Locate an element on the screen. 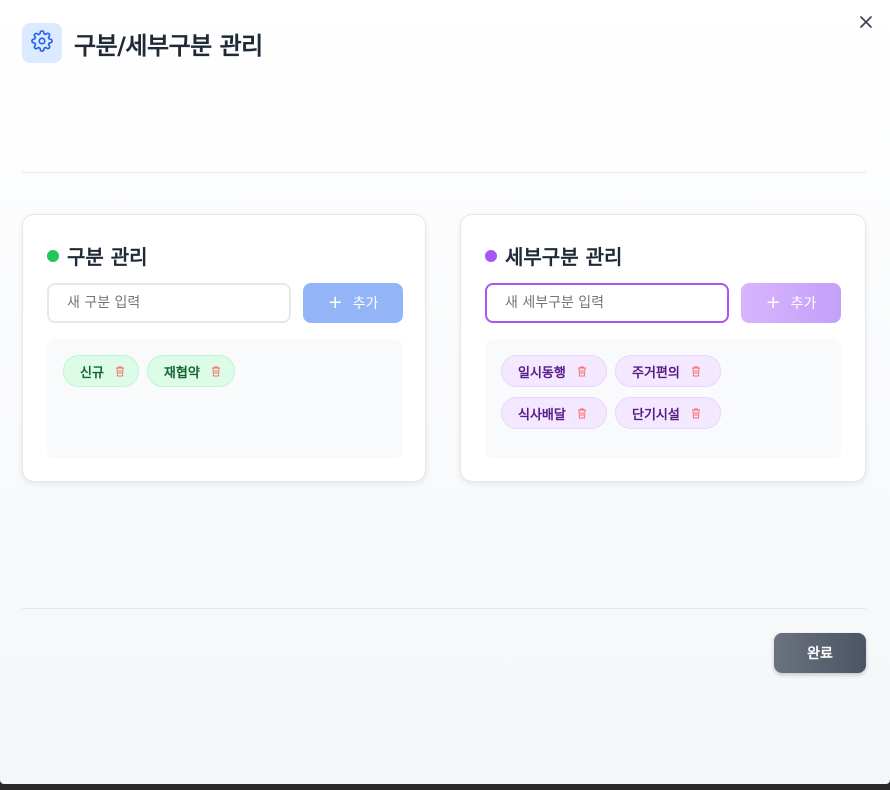 Image resolution: width=890 pixels, height=790 pixels. subcategory-panel-title: 세부구분 관리 is located at coordinates (564, 257).